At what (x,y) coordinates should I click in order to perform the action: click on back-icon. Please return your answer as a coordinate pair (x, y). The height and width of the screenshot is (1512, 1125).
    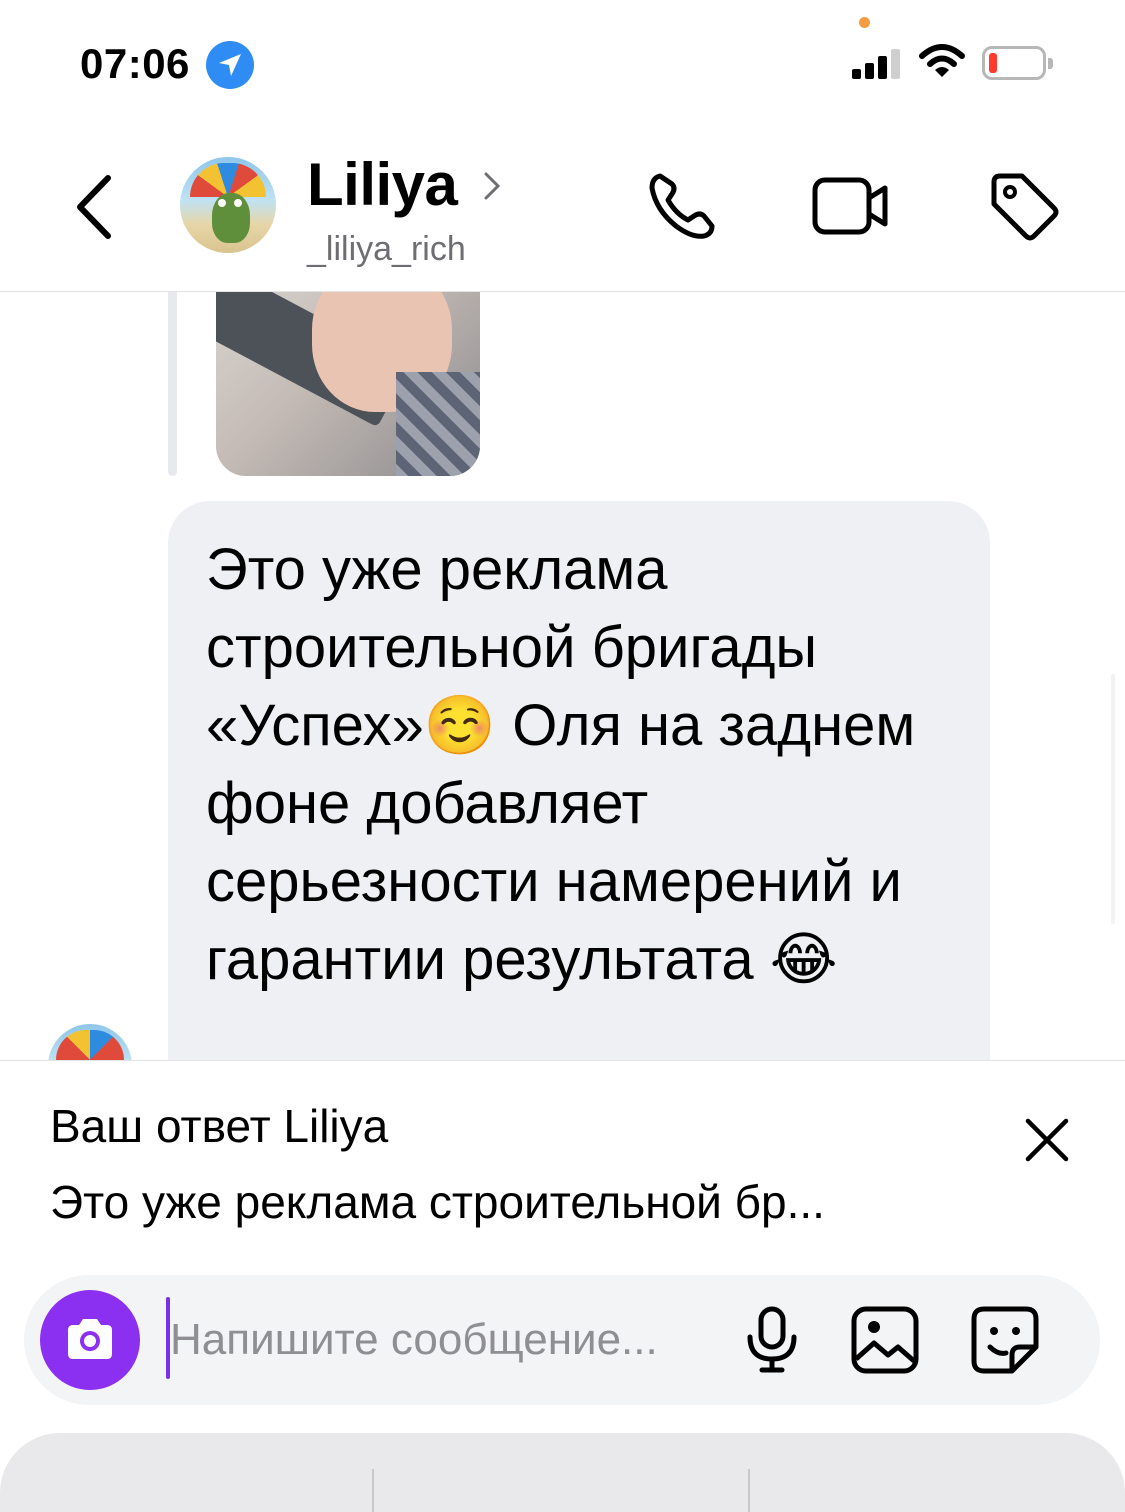
    Looking at the image, I should click on (95, 207).